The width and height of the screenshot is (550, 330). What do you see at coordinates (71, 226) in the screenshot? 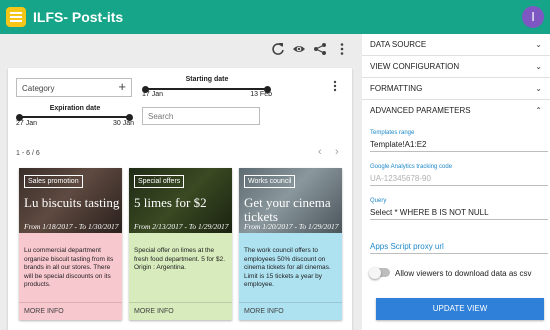
I see `card-dates: From 1/18/2017 - To 1/30/2017` at bounding box center [71, 226].